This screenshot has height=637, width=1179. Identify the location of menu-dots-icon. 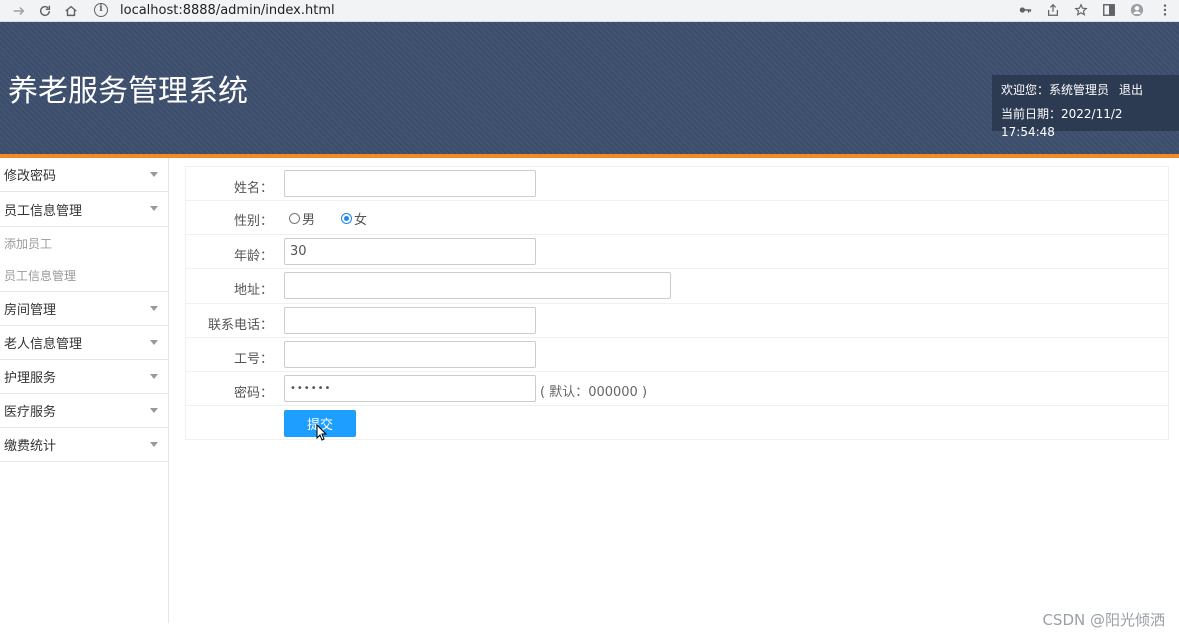
(1165, 10).